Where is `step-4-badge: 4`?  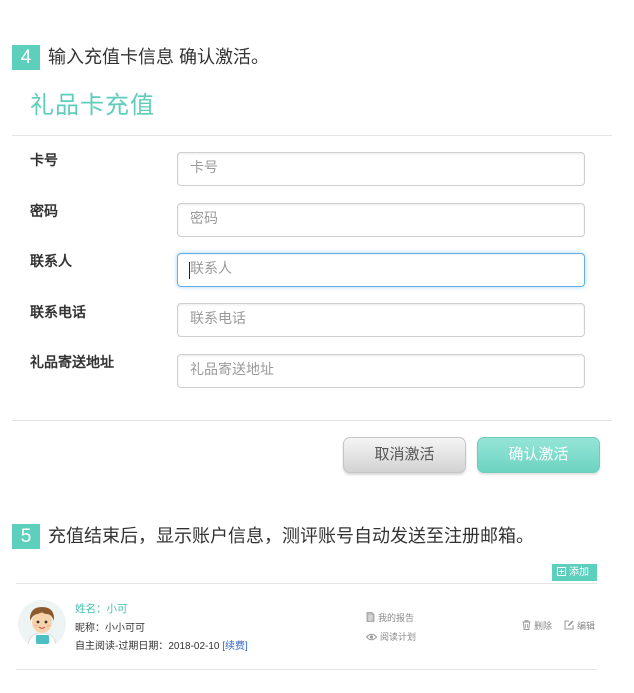 step-4-badge: 4 is located at coordinates (26, 57).